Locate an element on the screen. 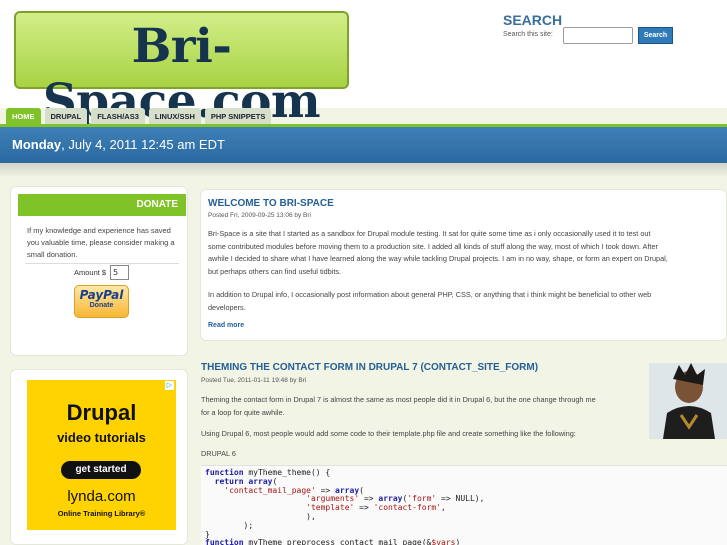  post-line: developers. is located at coordinates (227, 307).